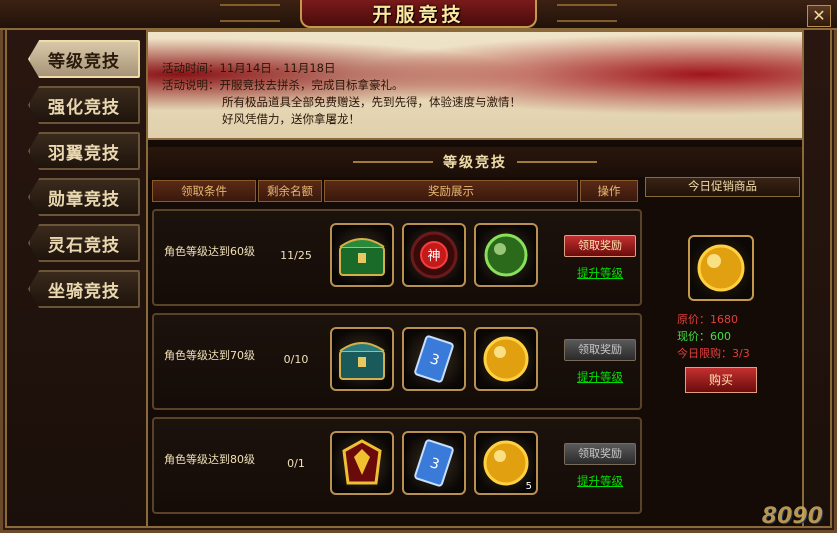  Describe the element at coordinates (587, 13) in the screenshot. I see `title-ornament-right` at that location.